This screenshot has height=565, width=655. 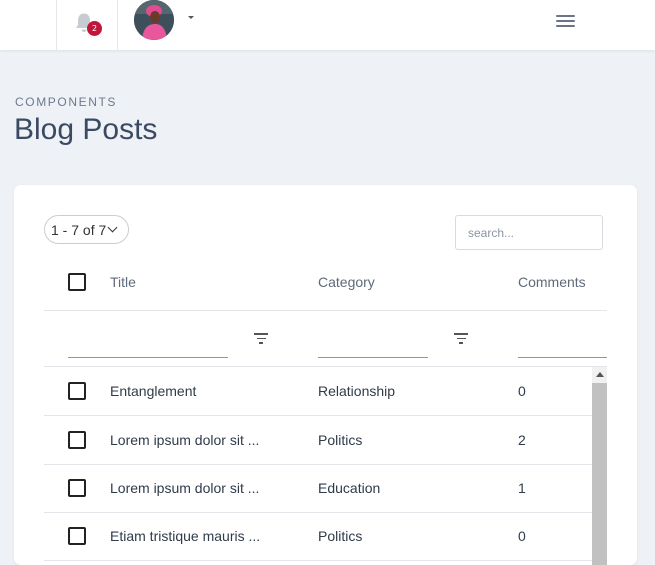 I want to click on table-row: Lorem ipsum dolor sit ... Education 1, so click(x=318, y=488).